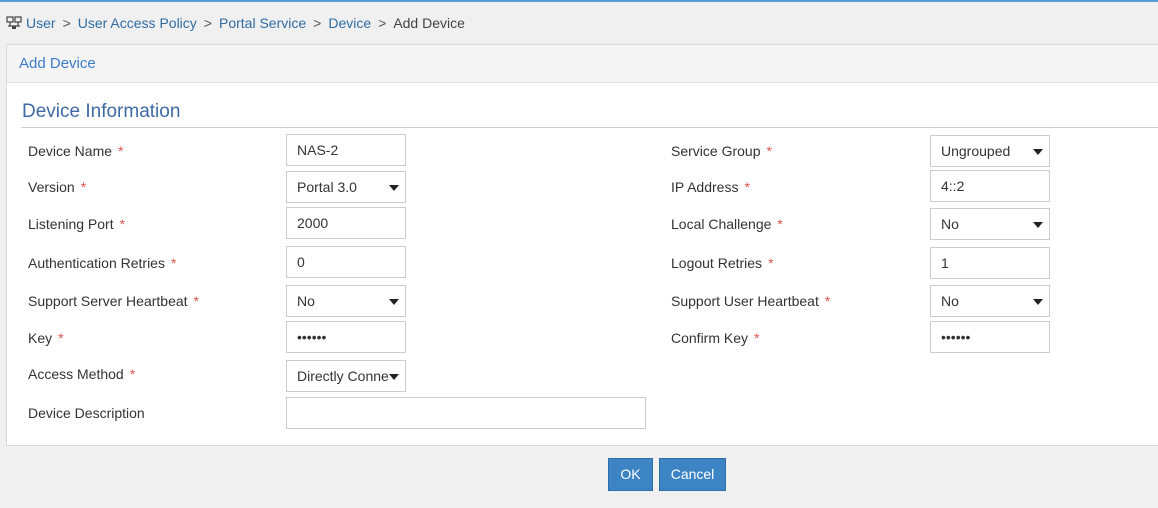 The width and height of the screenshot is (1158, 508). Describe the element at coordinates (346, 301) in the screenshot. I see `server-heartbeat-select: No` at that location.